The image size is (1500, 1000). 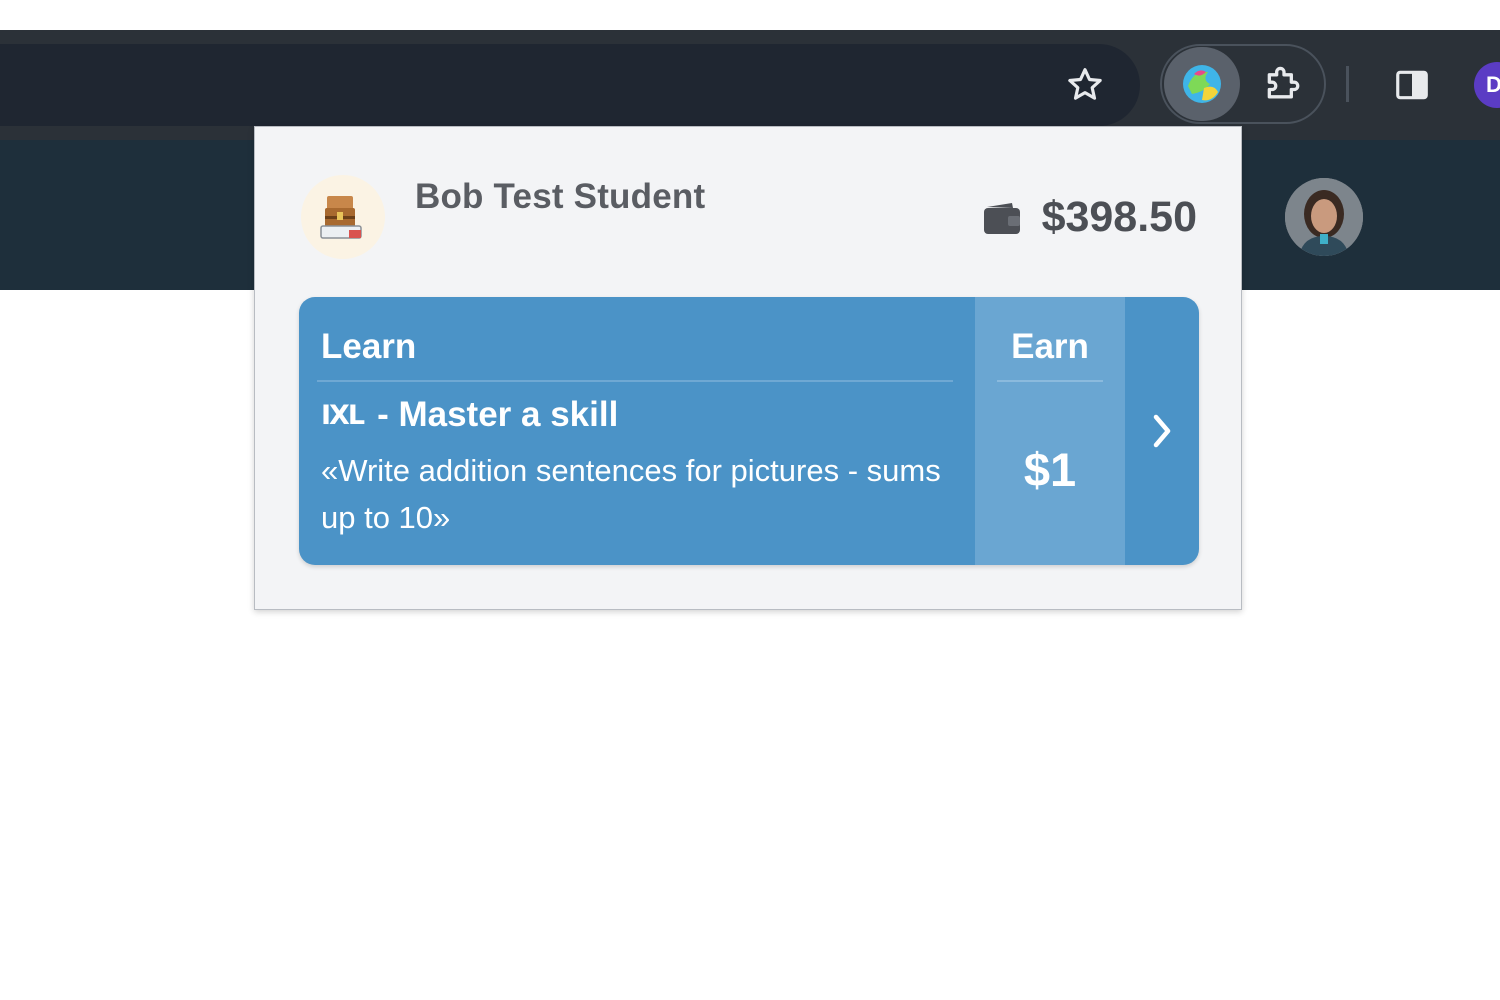 What do you see at coordinates (1050, 381) in the screenshot?
I see `earn-divider` at bounding box center [1050, 381].